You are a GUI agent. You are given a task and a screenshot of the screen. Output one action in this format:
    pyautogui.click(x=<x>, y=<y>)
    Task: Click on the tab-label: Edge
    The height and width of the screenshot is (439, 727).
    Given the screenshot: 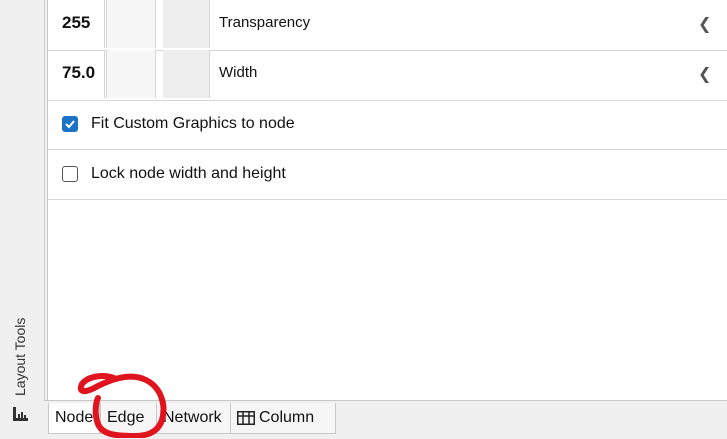 What is the action you would take?
    pyautogui.click(x=126, y=417)
    